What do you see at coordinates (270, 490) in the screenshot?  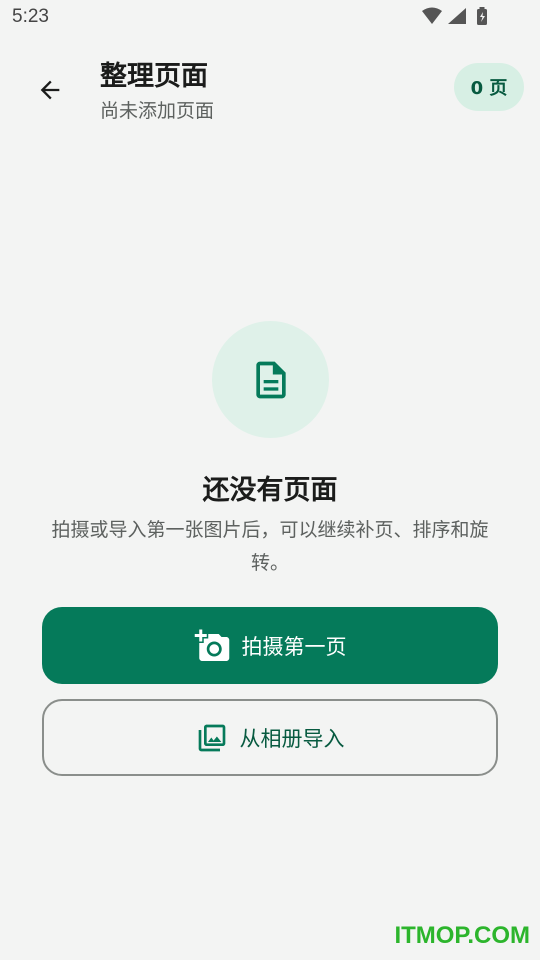 I see `empty-state-title: 还没有页面` at bounding box center [270, 490].